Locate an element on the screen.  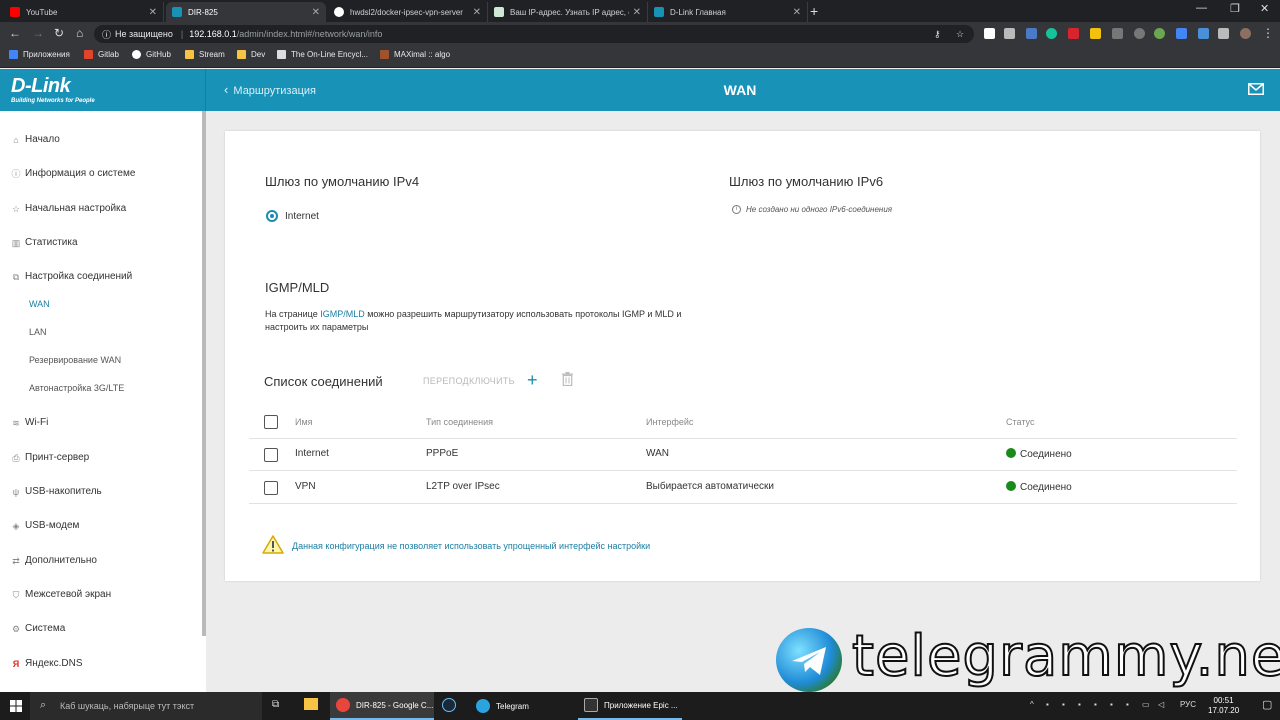
language-indicator: РУС is located at coordinates (1188, 704).